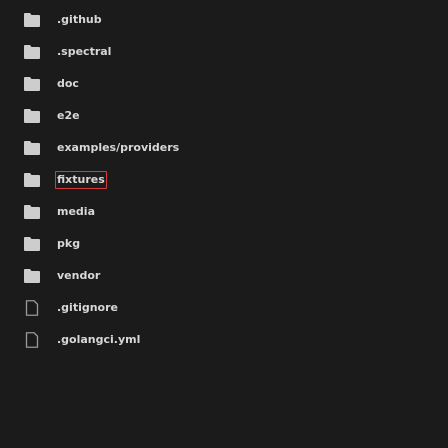 The height and width of the screenshot is (448, 448). I want to click on folder-item-media: media, so click(224, 212).